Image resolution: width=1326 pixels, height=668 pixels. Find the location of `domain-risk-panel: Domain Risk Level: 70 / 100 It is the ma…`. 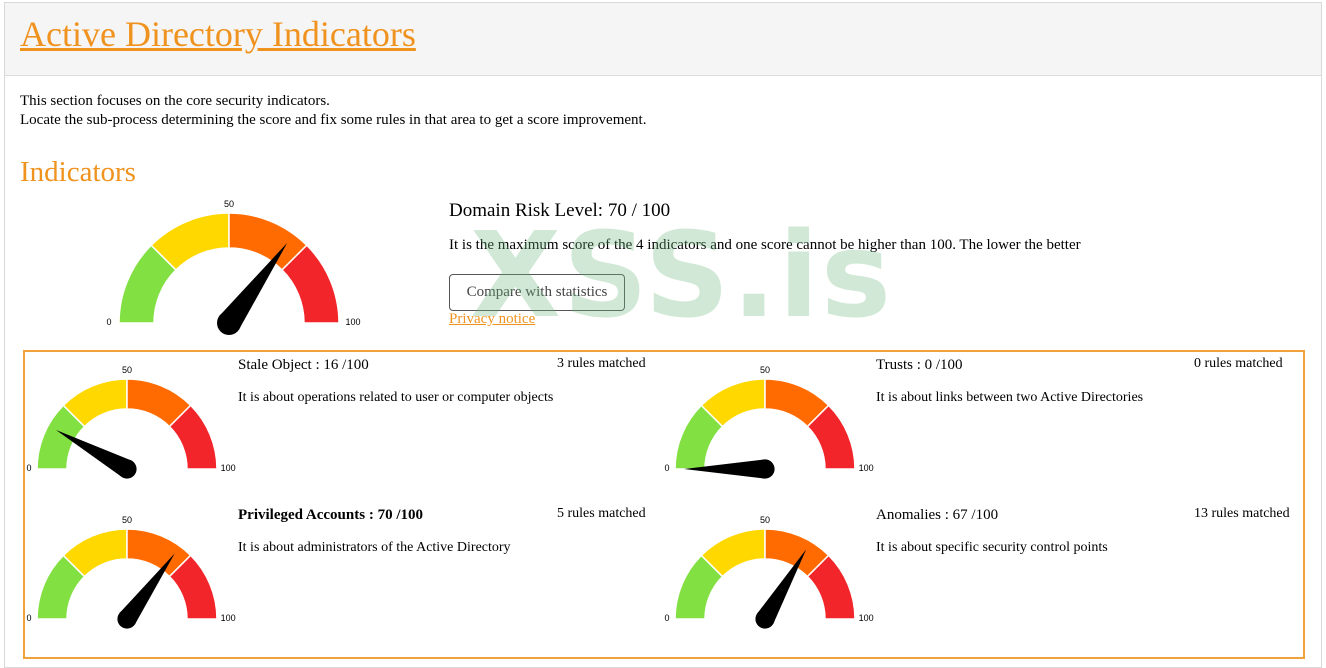

domain-risk-panel: Domain Risk Level: 70 / 100 It is the ma… is located at coordinates (809, 263).